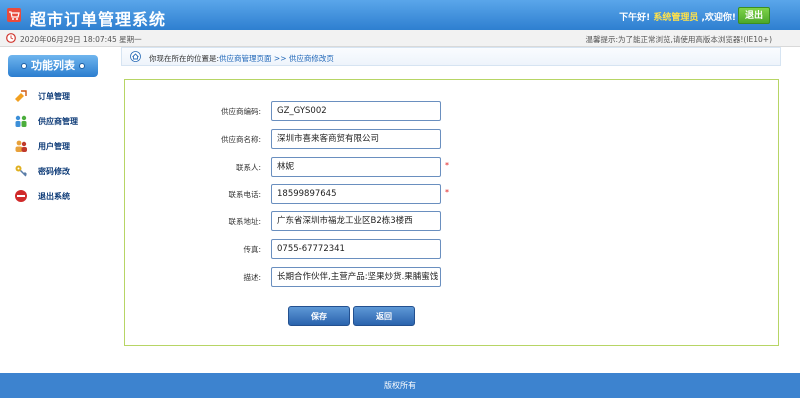 This screenshot has height=398, width=800. What do you see at coordinates (400, 15) in the screenshot?
I see `top-header: 超市订单管理系统 下午好! 系统管理员 ,欢迎你! 退出` at bounding box center [400, 15].